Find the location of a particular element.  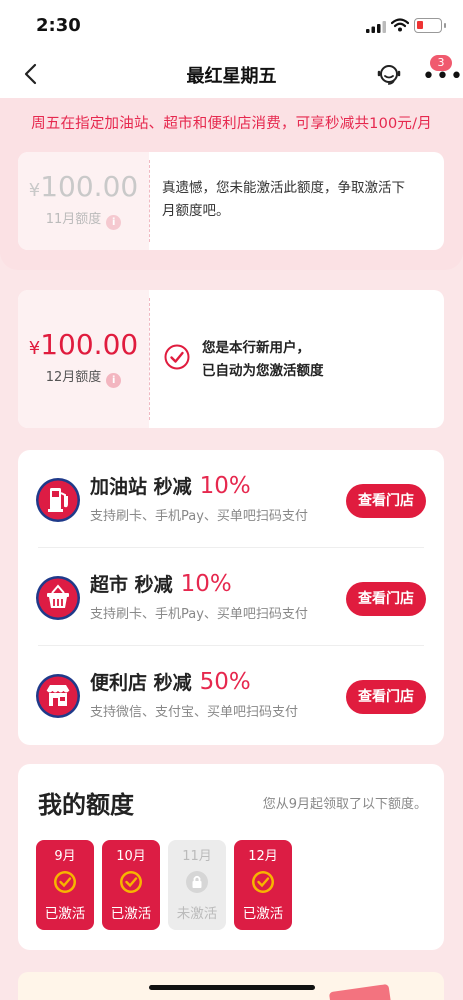

home-indicator is located at coordinates (232, 987).